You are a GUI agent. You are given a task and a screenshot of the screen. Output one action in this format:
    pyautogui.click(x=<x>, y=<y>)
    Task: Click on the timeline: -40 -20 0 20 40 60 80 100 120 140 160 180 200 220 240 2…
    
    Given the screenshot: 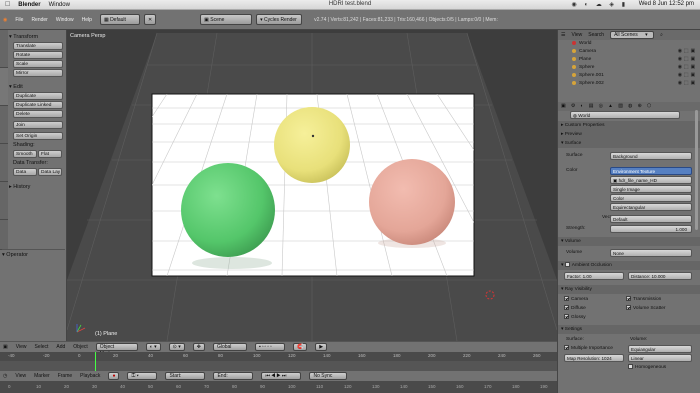 What is the action you would take?
    pyautogui.click(x=278, y=372)
    